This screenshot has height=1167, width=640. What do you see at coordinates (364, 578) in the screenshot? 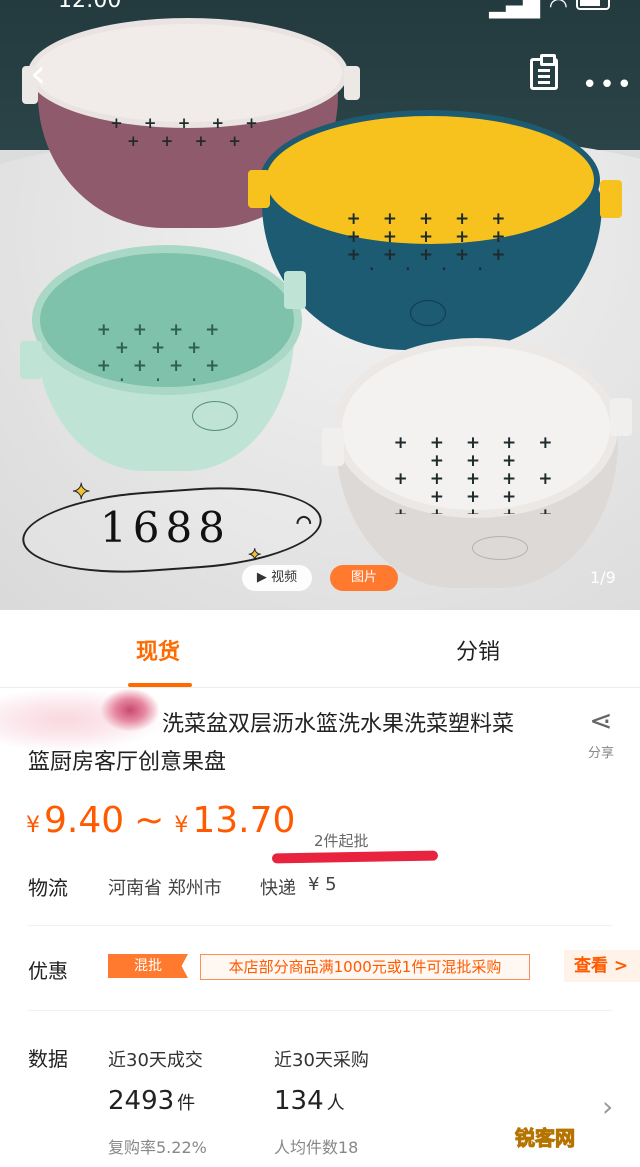
I see `photo-button: 图片` at bounding box center [364, 578].